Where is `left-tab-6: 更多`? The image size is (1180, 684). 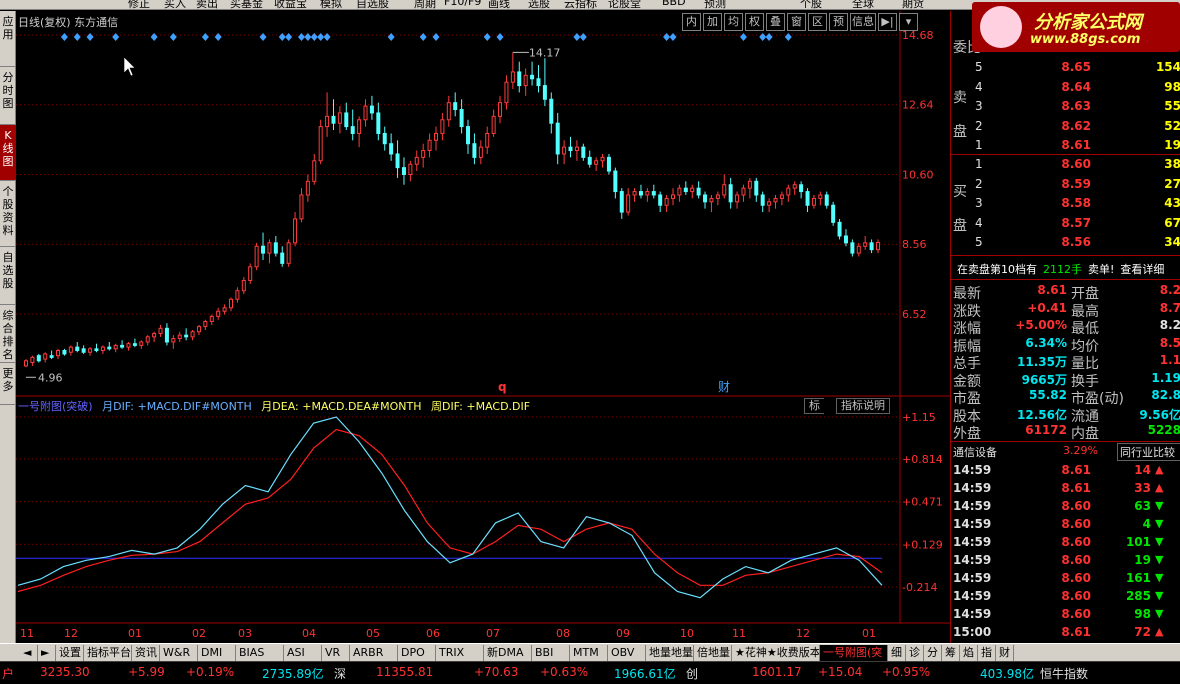 left-tab-6: 更多 is located at coordinates (8, 384).